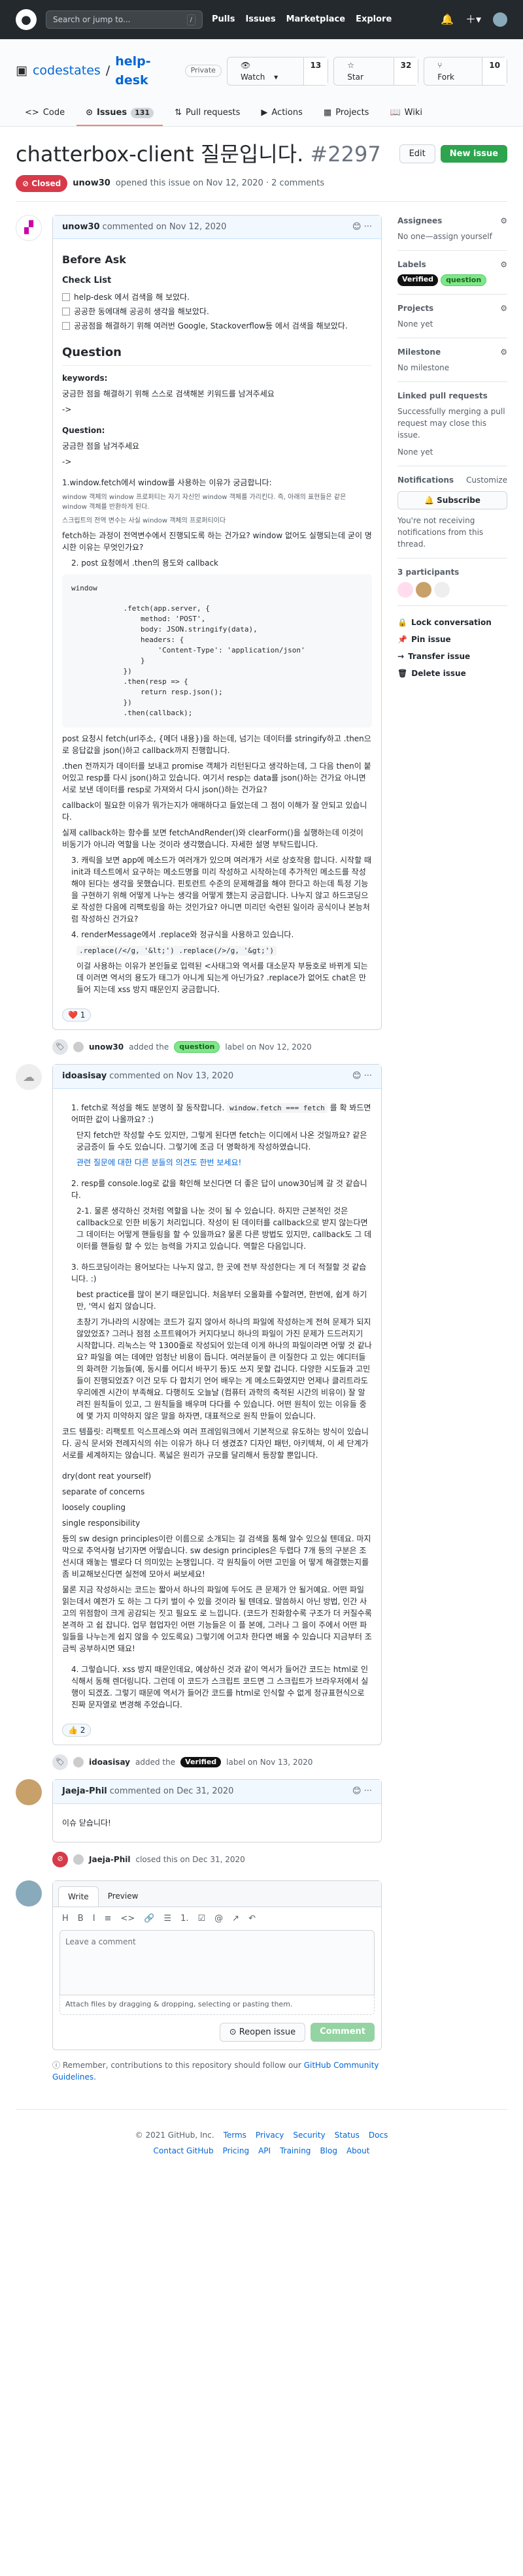  What do you see at coordinates (109, 1918) in the screenshot?
I see `quote-icon: ≡` at bounding box center [109, 1918].